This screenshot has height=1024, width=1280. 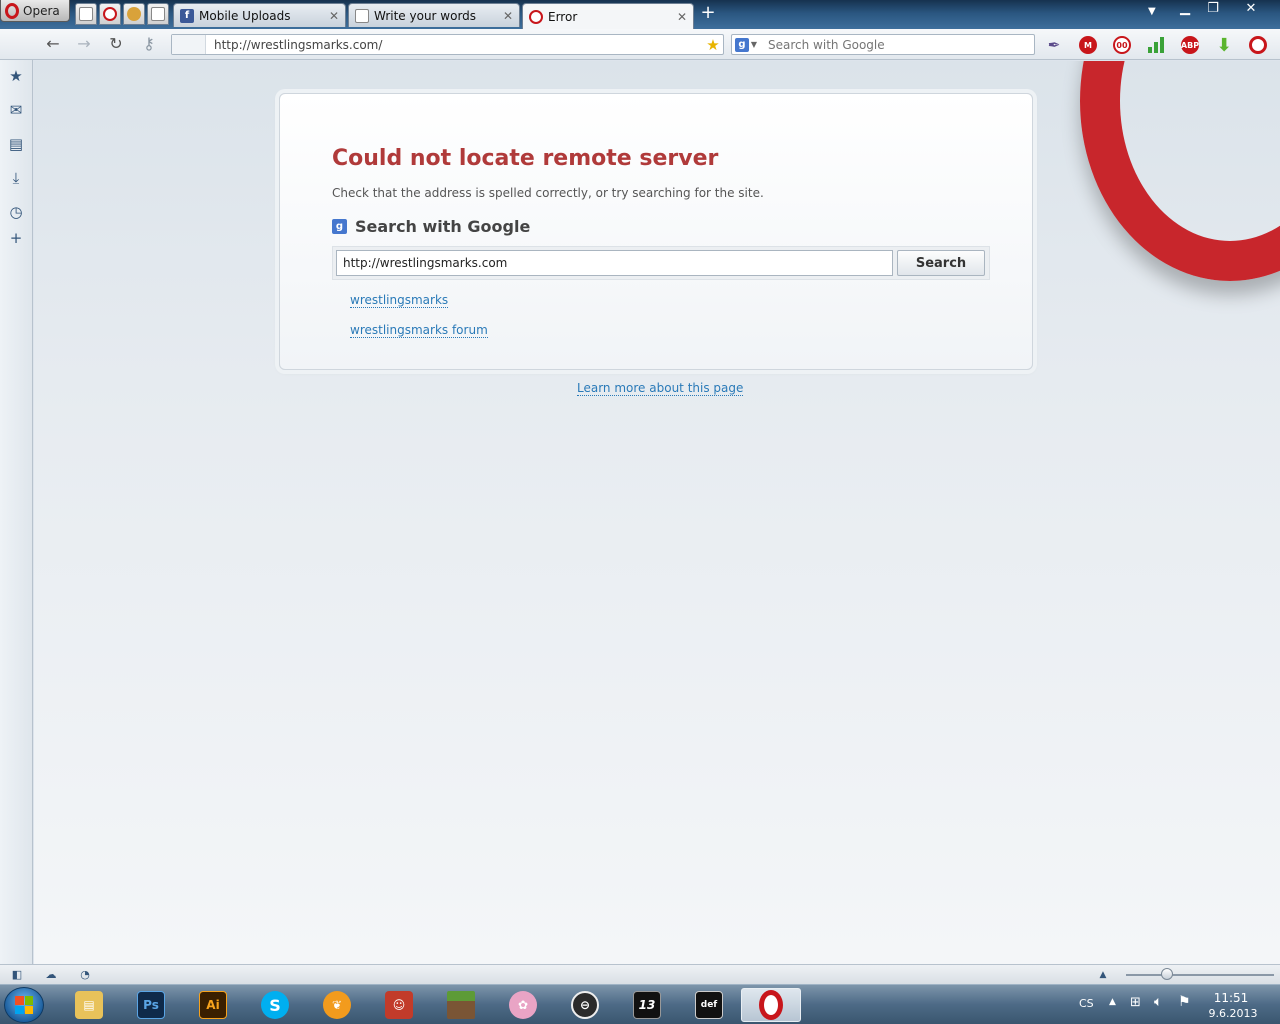 What do you see at coordinates (1224, 45) in the screenshot?
I see `download-arrow-extension-icon: ⬇` at bounding box center [1224, 45].